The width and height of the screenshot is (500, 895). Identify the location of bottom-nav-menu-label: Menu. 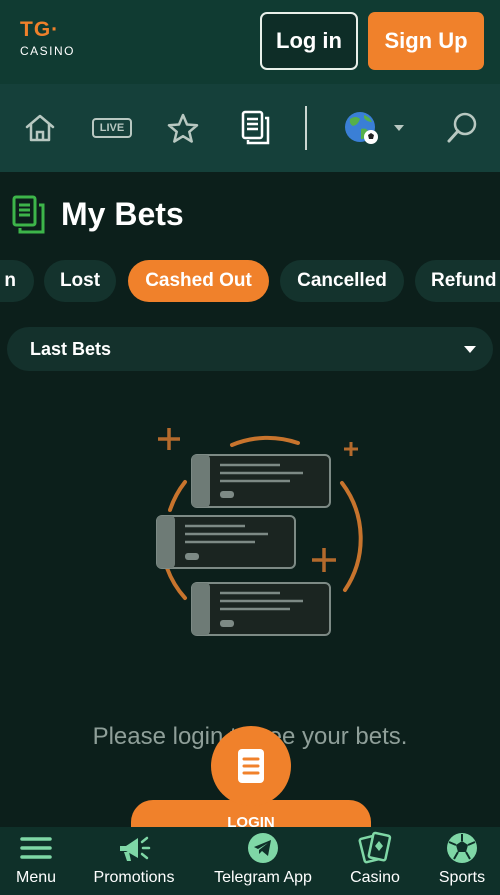
(36, 877).